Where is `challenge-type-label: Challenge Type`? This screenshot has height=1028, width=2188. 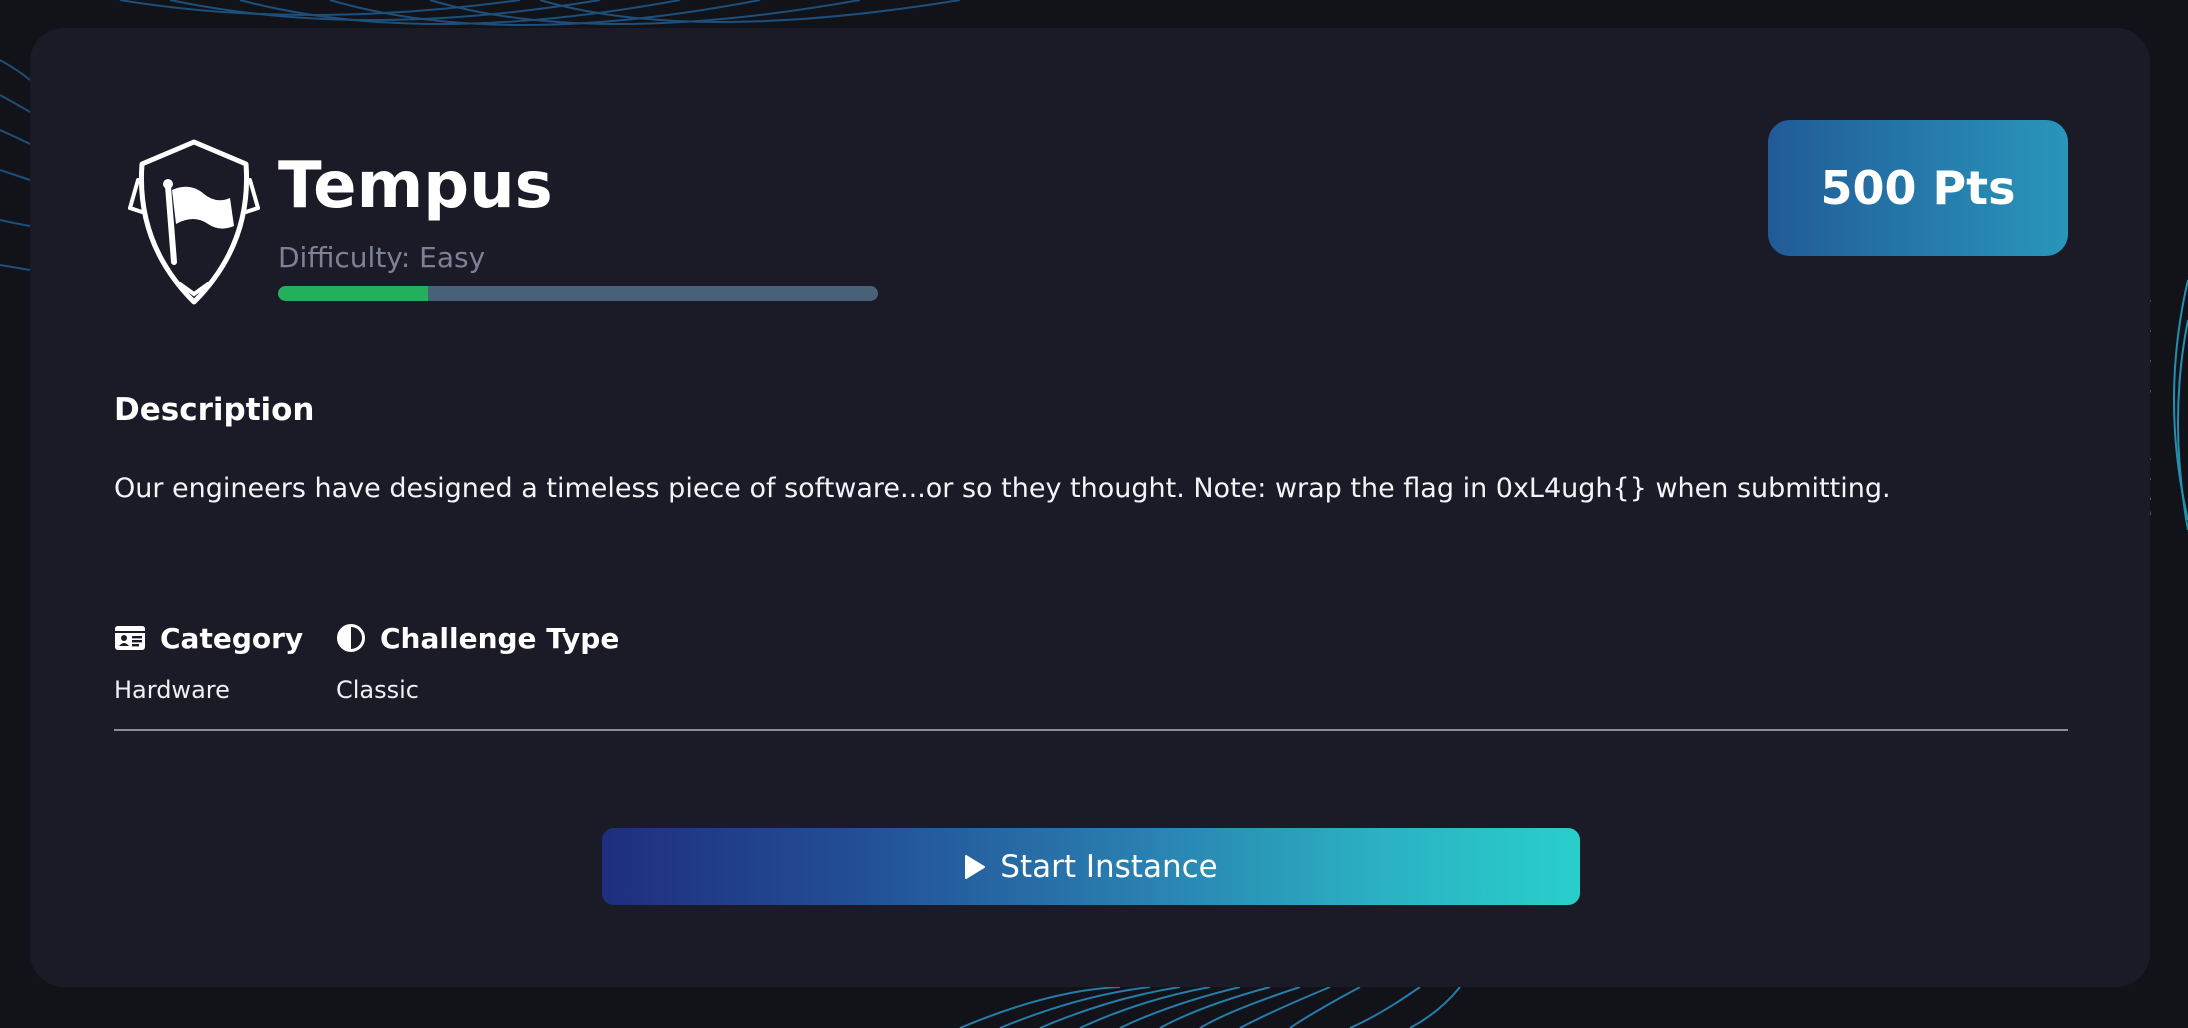
challenge-type-label: Challenge Type is located at coordinates (500, 638).